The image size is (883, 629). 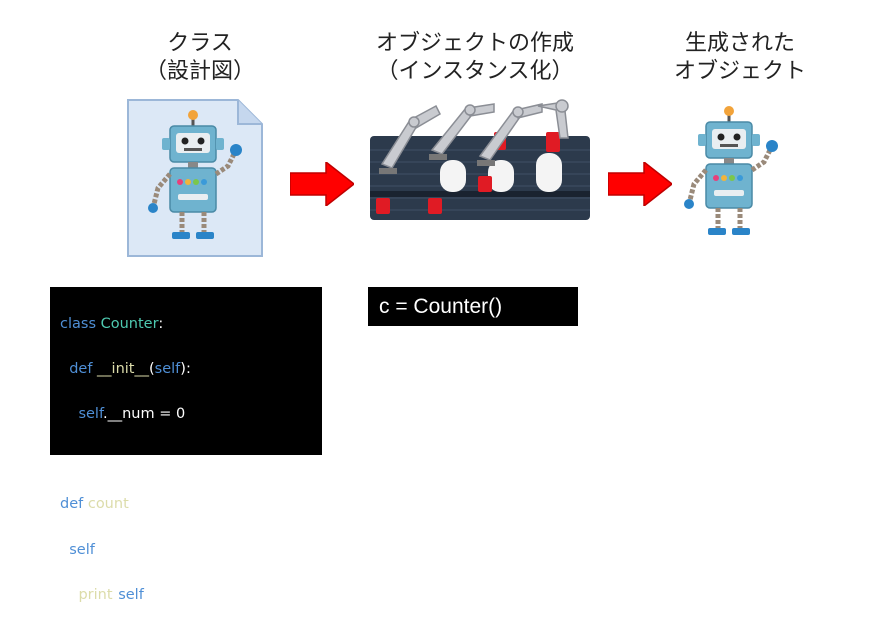 What do you see at coordinates (191, 550) in the screenshot?
I see `code-line-6: self.__num += 1` at bounding box center [191, 550].